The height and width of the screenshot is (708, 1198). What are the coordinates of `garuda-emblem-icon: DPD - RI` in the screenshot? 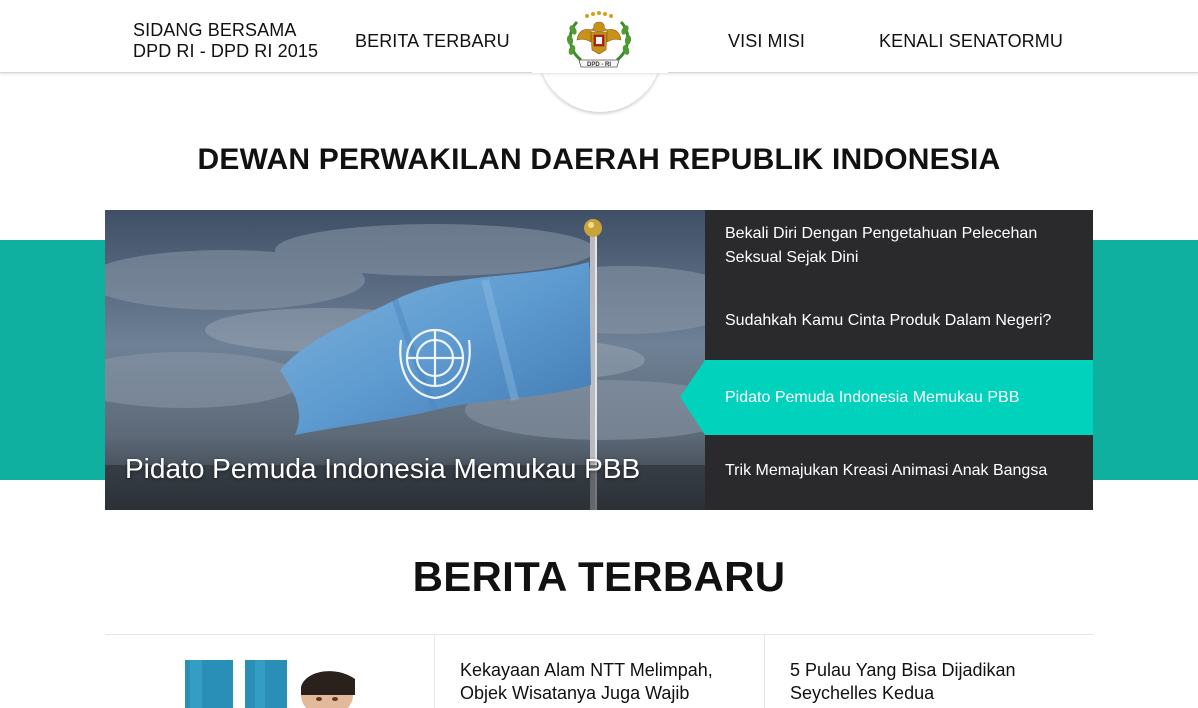 It's located at (599, 43).